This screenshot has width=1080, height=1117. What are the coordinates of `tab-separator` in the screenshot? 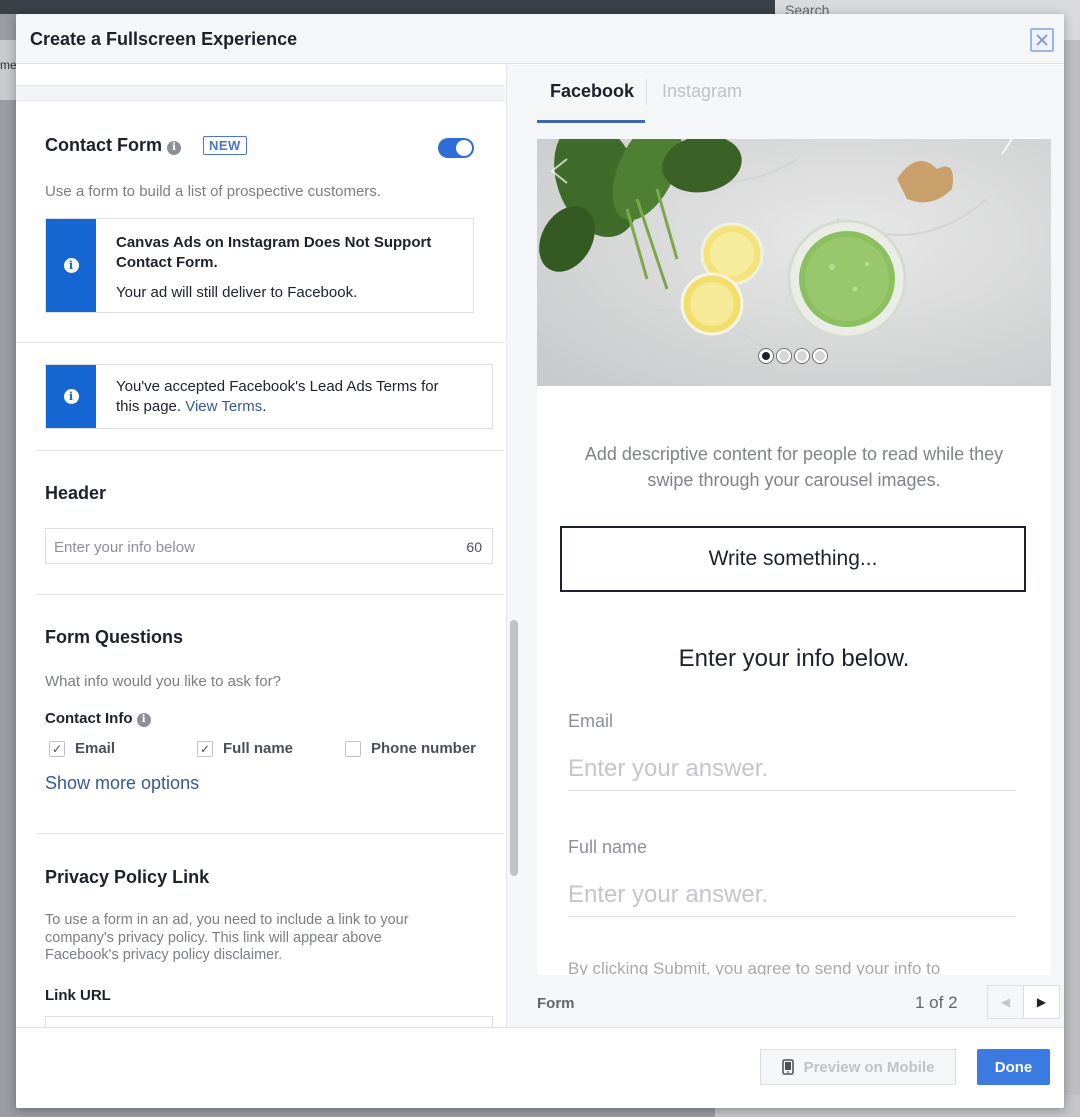 It's located at (646, 92).